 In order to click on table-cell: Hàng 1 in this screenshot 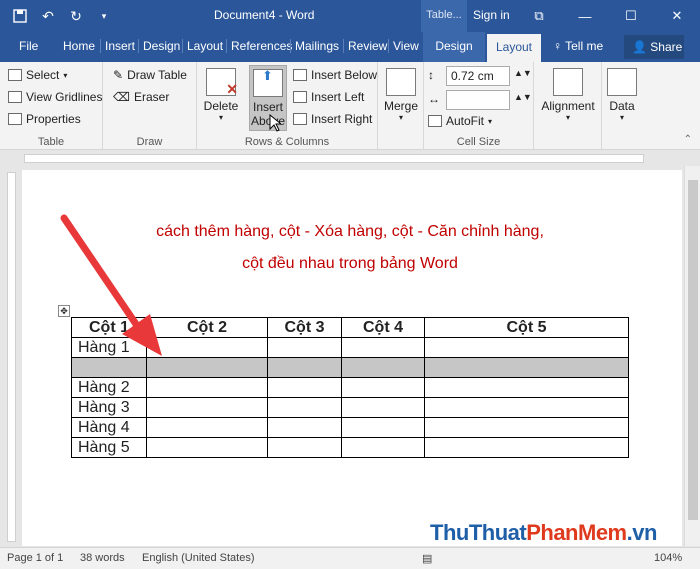, I will do `click(109, 347)`.